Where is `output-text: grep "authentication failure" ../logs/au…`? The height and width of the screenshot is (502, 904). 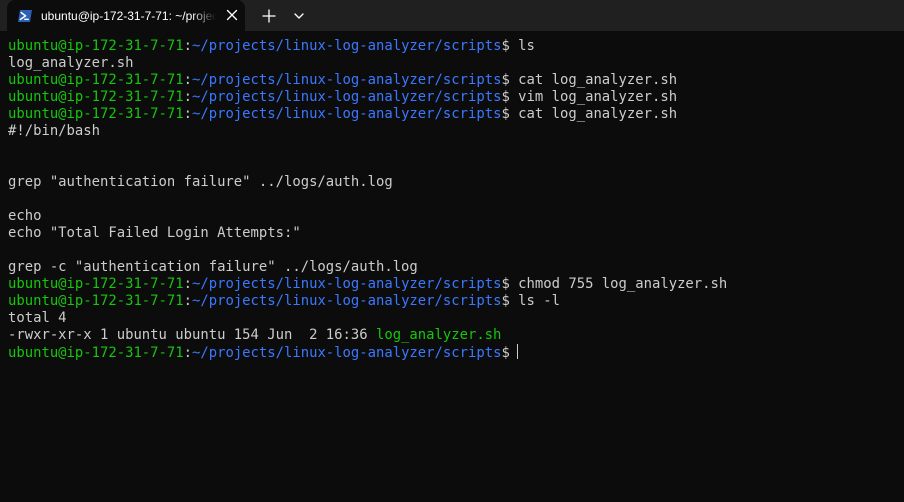 output-text: grep "authentication failure" ../logs/au… is located at coordinates (200, 182).